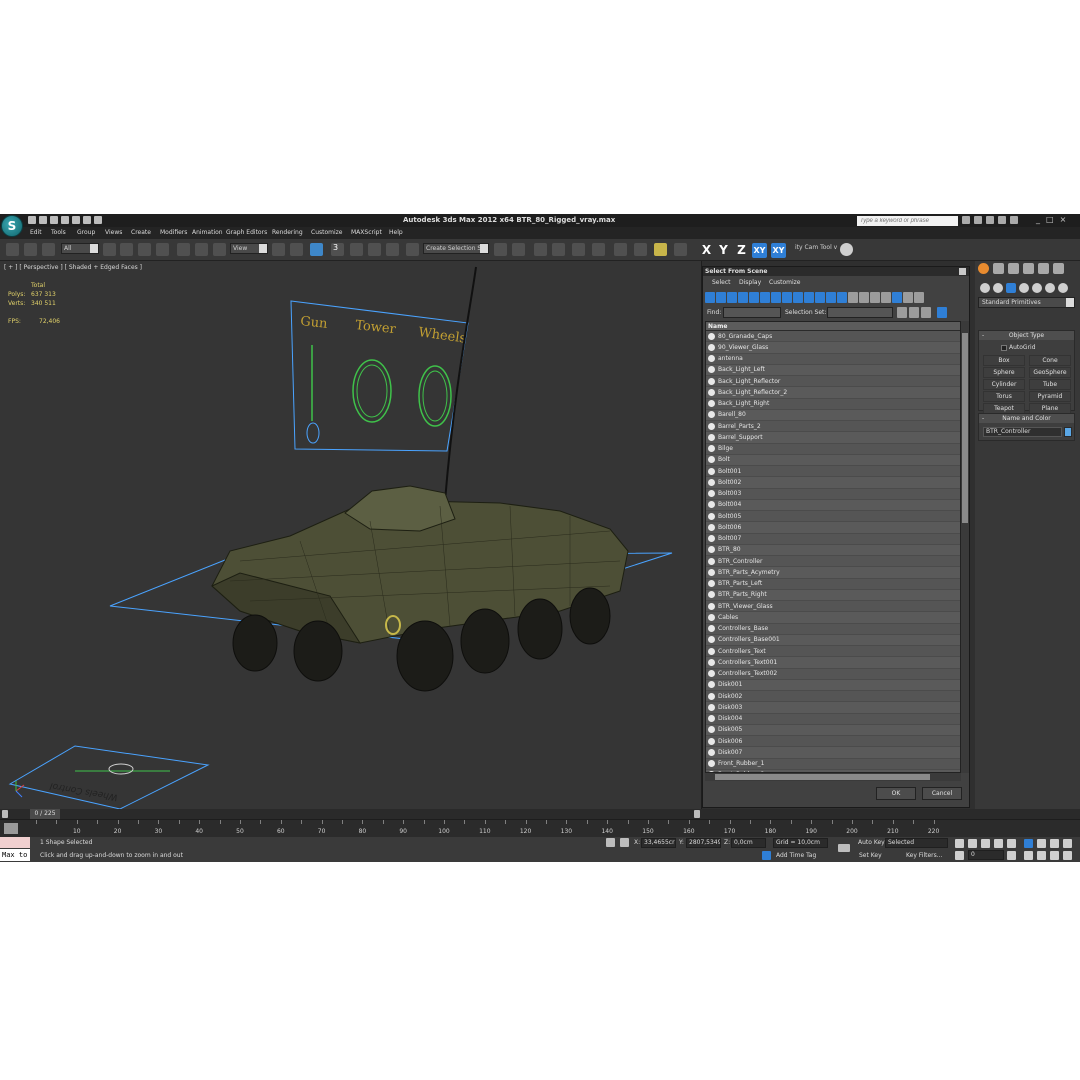  What do you see at coordinates (902, 312) in the screenshot?
I see `selection-set-options-icon` at bounding box center [902, 312].